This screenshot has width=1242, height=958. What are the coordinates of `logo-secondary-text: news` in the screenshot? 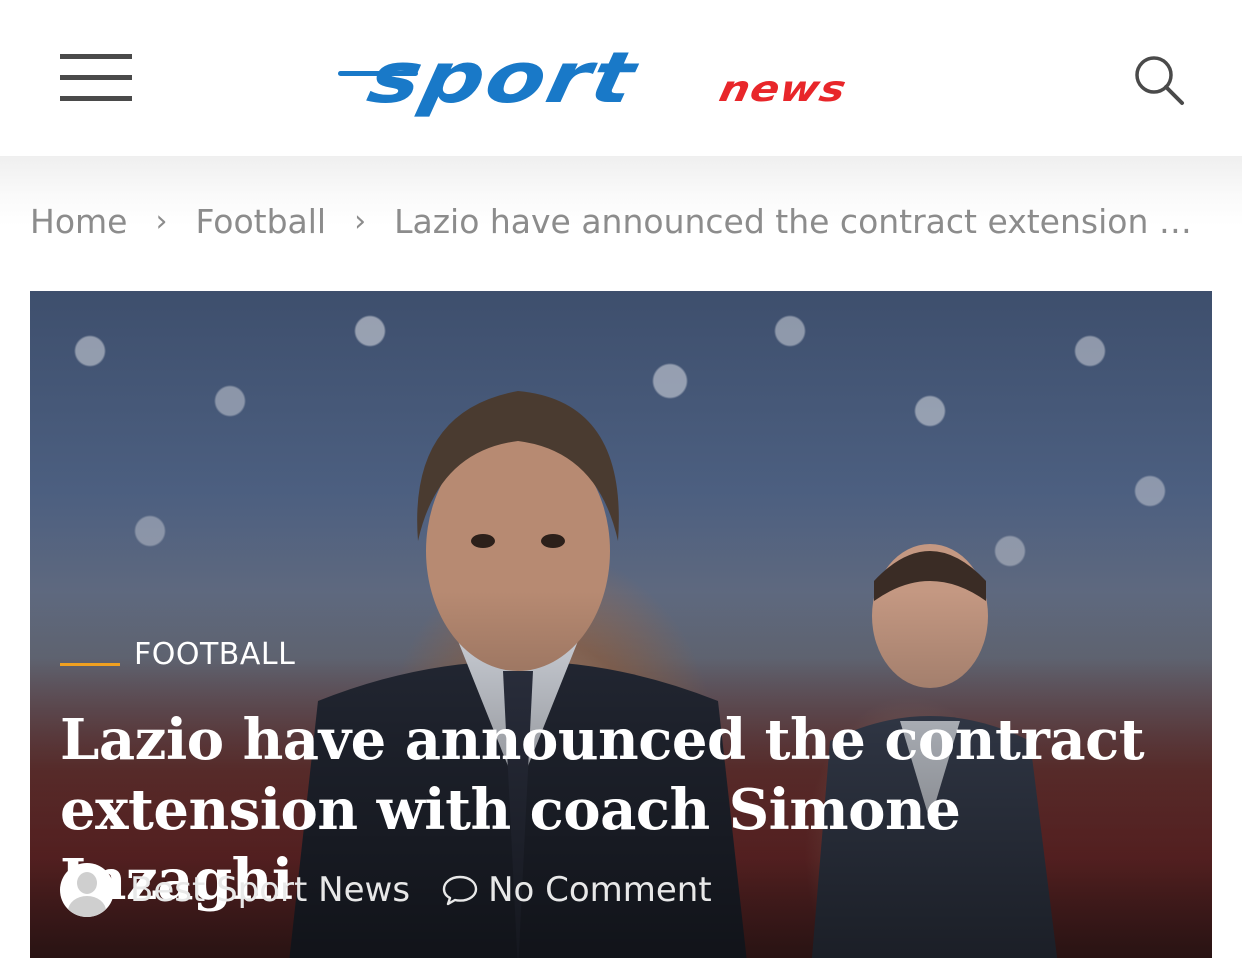 It's located at (783, 88).